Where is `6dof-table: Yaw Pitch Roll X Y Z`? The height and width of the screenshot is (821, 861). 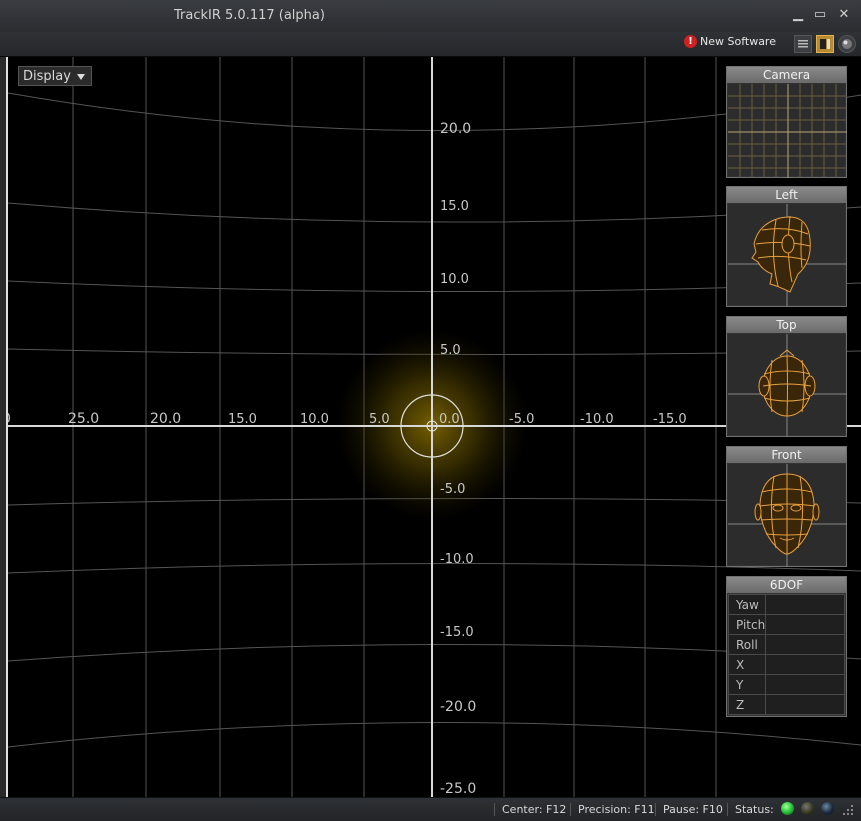
6dof-table: Yaw Pitch Roll X Y Z is located at coordinates (786, 654).